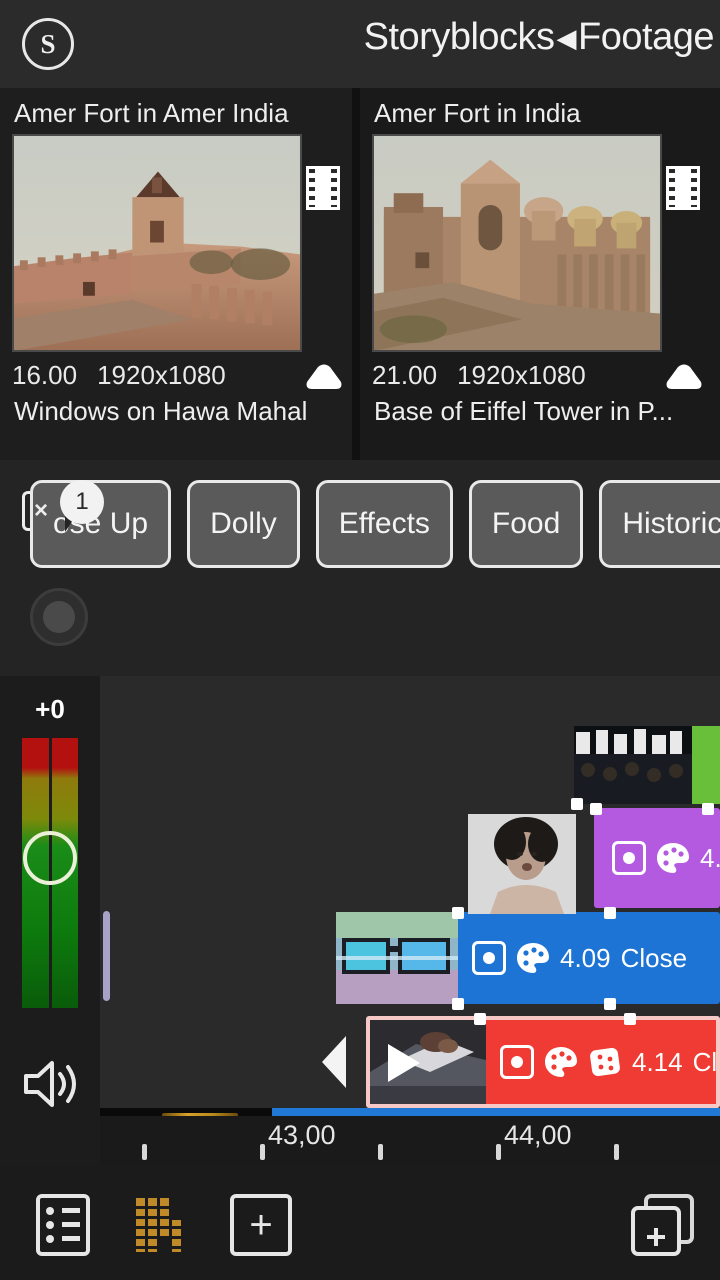 The image size is (720, 1280). I want to click on record-button-inner, so click(59, 617).